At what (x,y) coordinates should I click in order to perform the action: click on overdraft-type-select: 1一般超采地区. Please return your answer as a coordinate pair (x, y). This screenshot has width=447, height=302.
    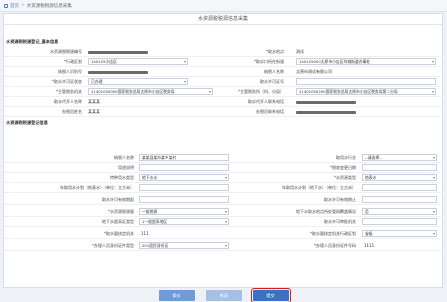
    Looking at the image, I should click on (184, 221).